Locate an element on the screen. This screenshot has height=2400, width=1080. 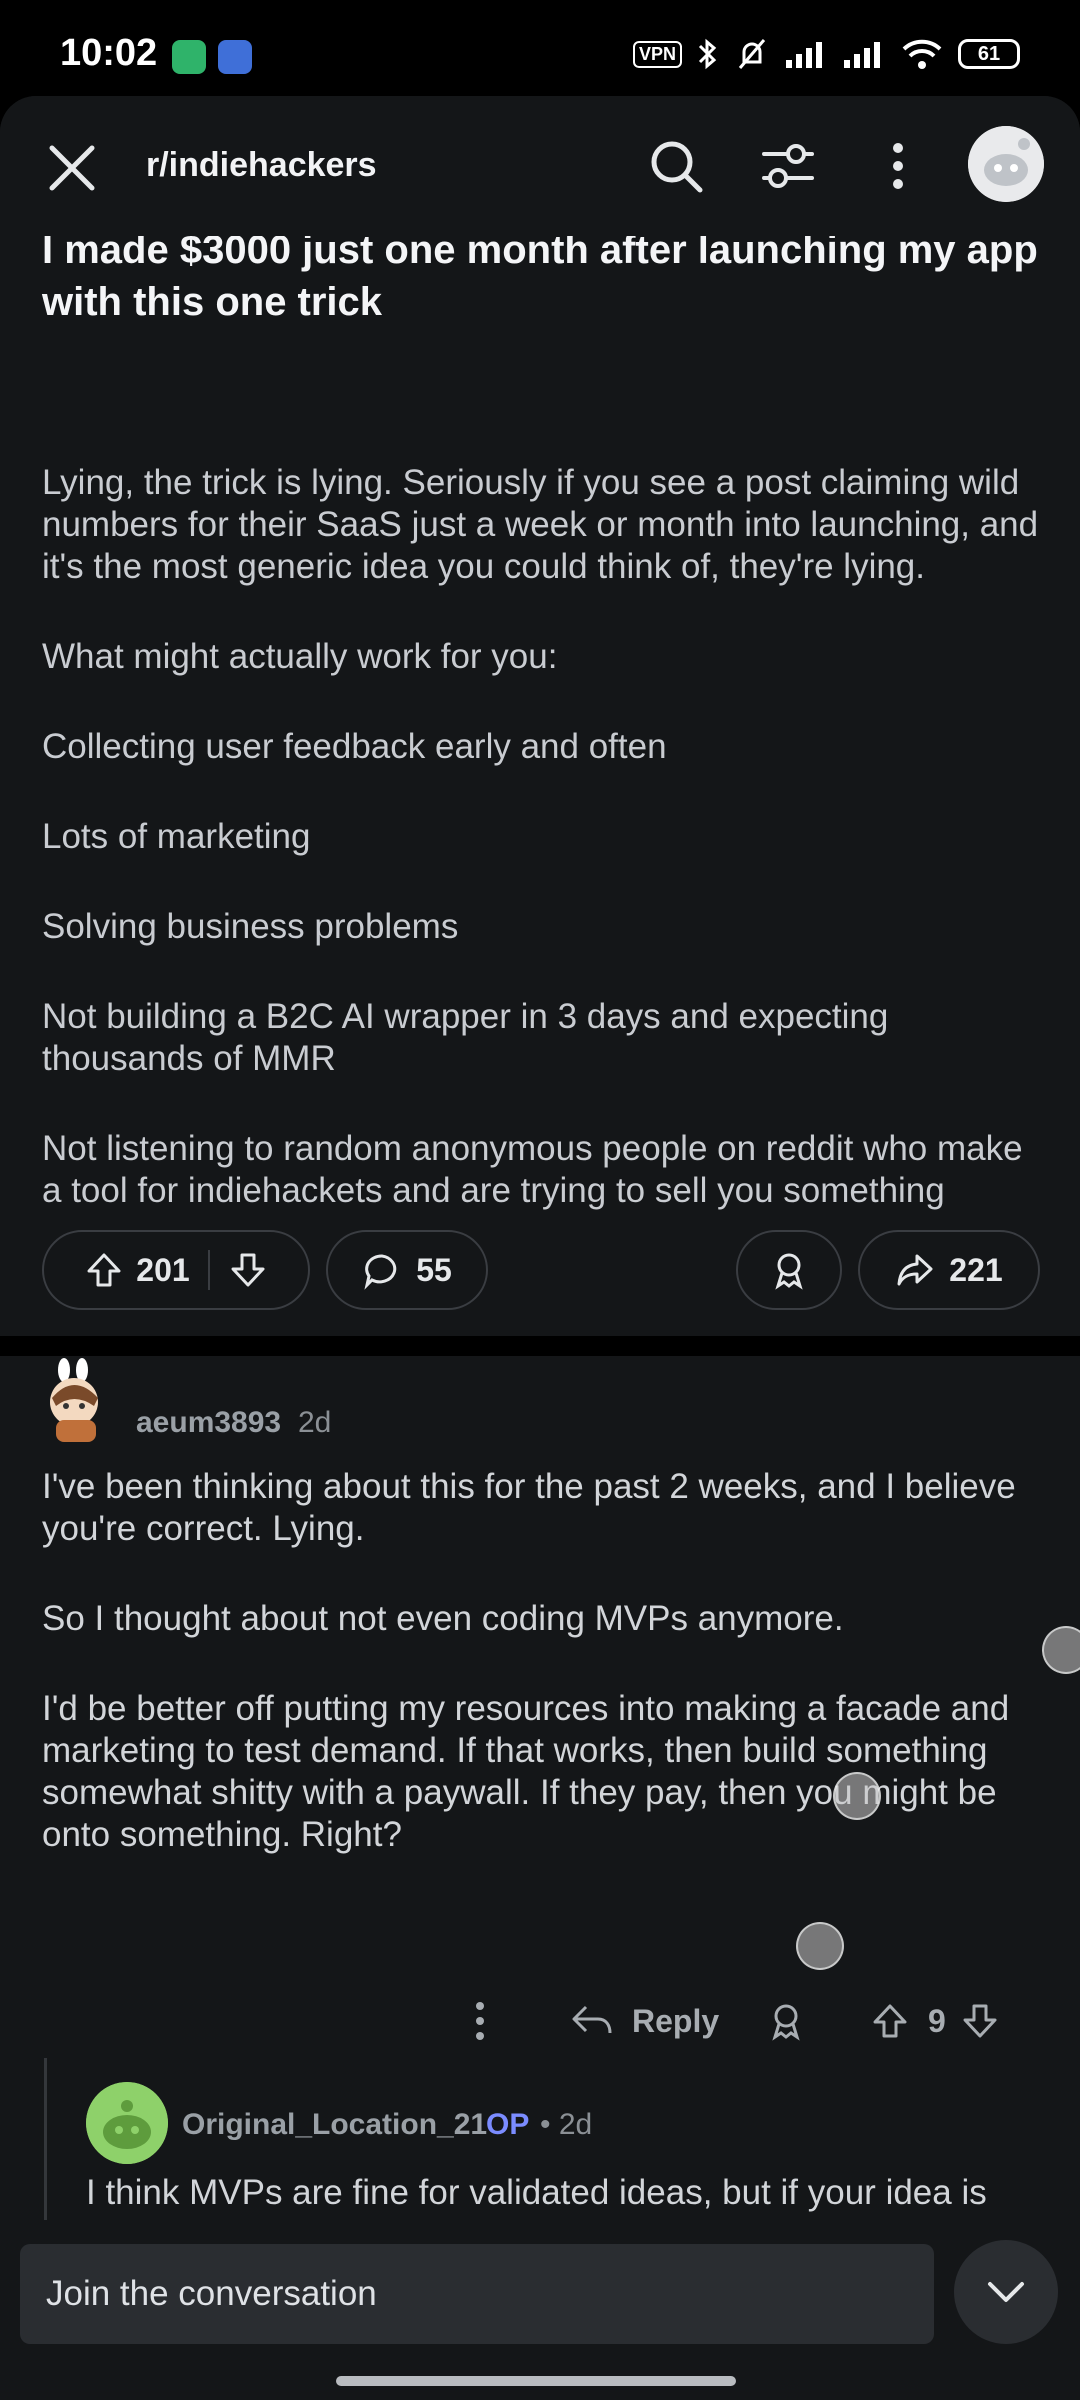
comment-action-row: Reply 9 is located at coordinates (755, 2021).